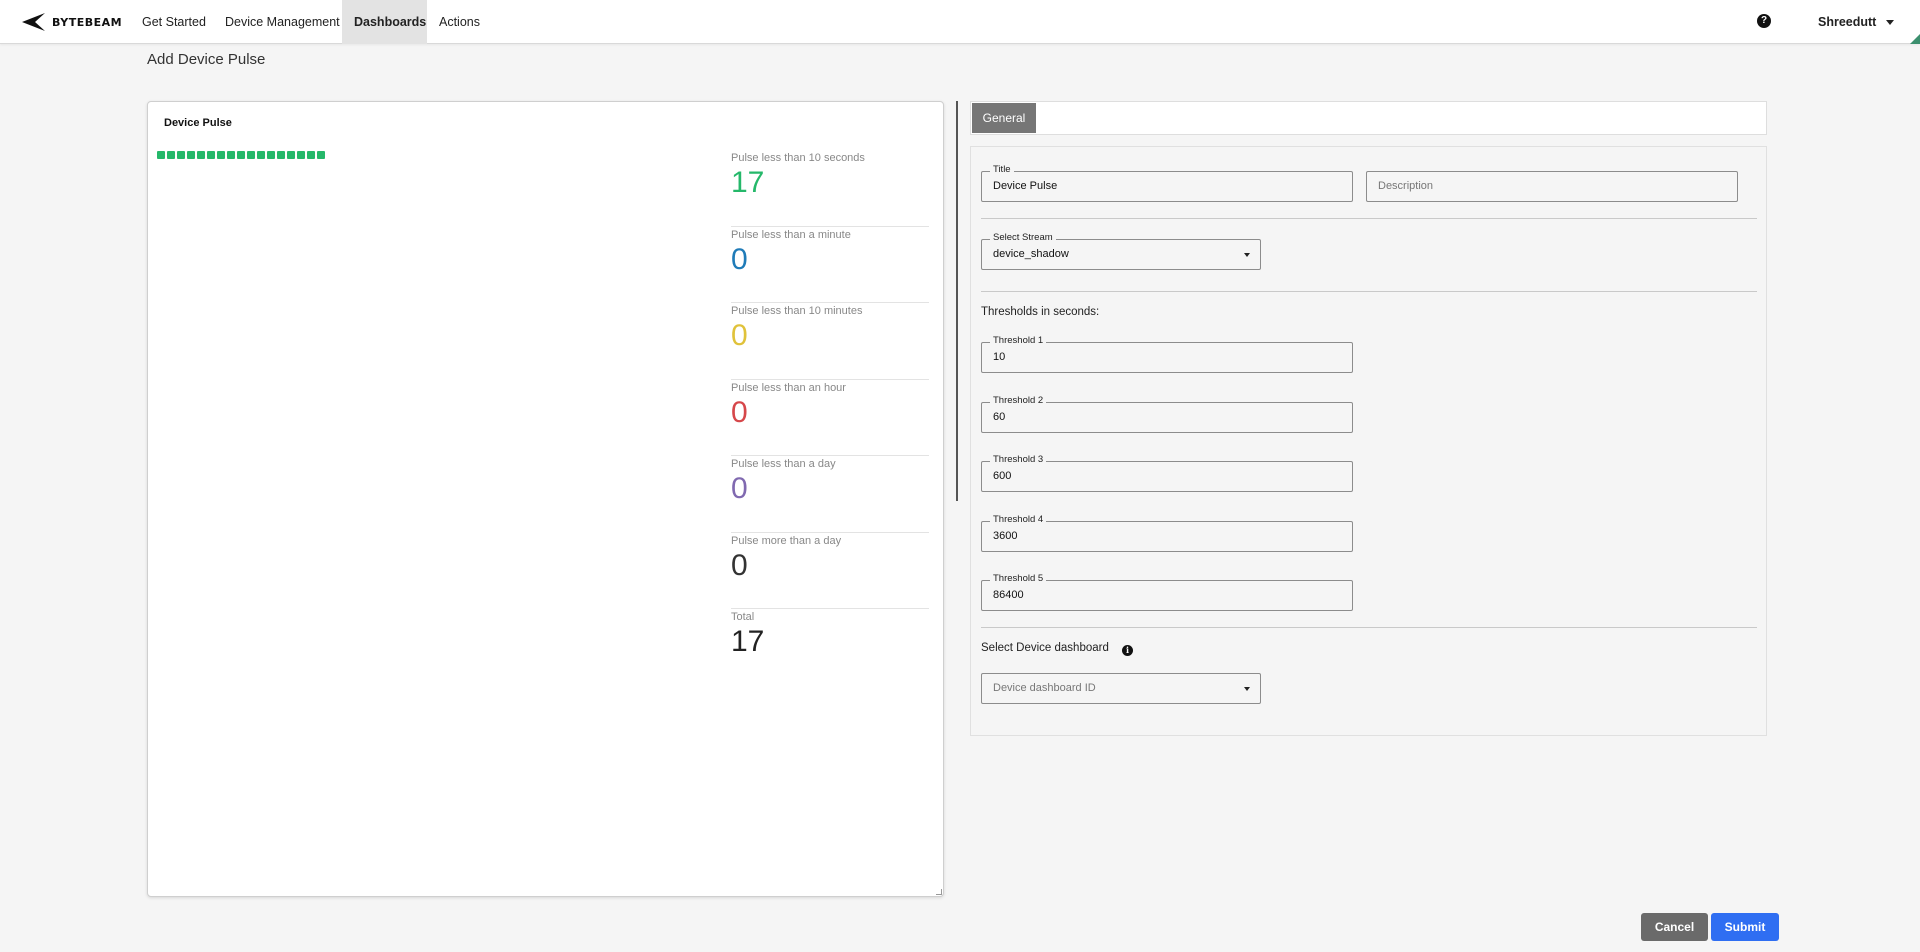  What do you see at coordinates (830, 341) in the screenshot?
I see `pulse-stat: Pulse less than 10 minutes 0` at bounding box center [830, 341].